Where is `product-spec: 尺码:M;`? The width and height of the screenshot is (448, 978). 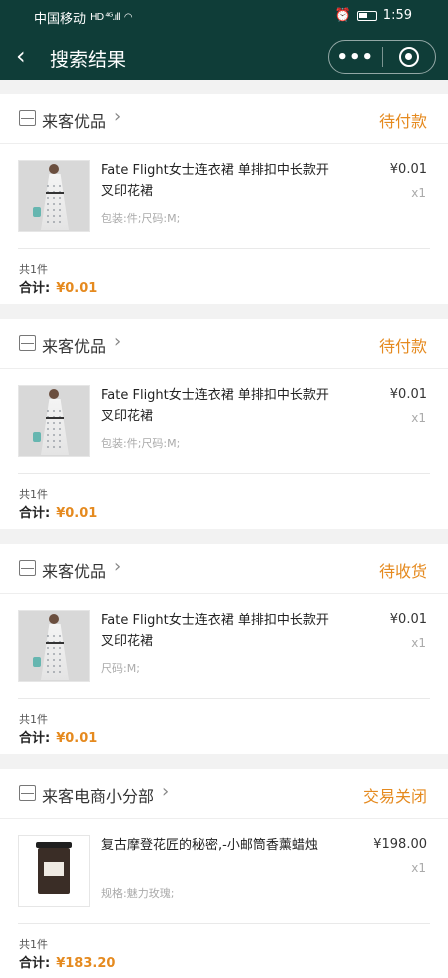
product-spec: 尺码:M; is located at coordinates (120, 668).